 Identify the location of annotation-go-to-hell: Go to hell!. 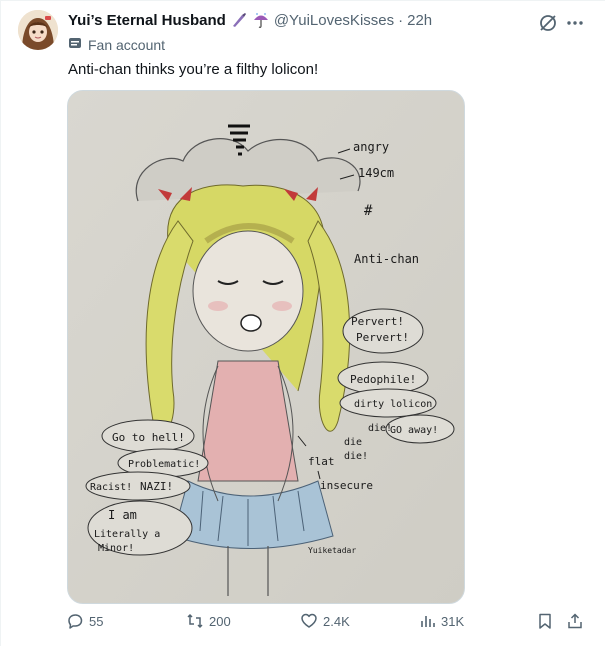
(148, 437).